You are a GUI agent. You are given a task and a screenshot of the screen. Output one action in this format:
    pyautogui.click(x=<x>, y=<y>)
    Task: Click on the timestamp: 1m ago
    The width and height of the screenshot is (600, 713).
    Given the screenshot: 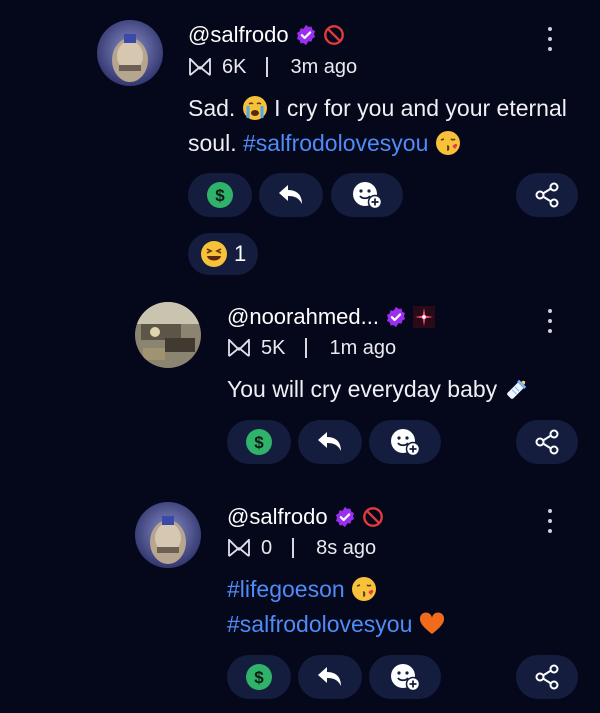 What is the action you would take?
    pyautogui.click(x=363, y=347)
    